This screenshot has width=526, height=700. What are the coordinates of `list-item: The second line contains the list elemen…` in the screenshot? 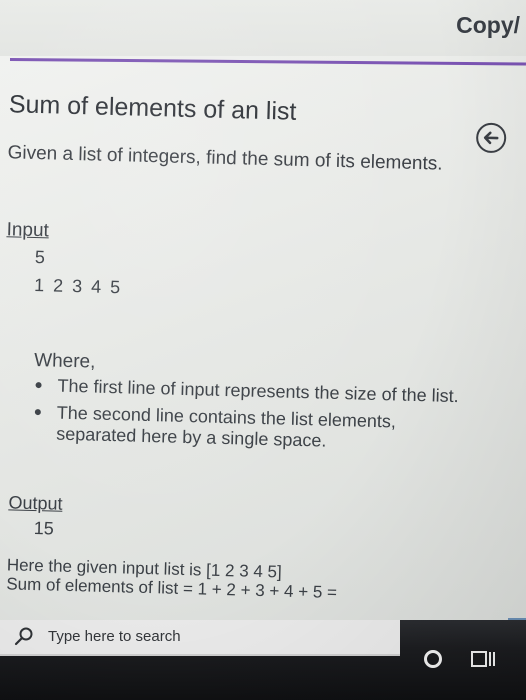 It's located at (255, 429).